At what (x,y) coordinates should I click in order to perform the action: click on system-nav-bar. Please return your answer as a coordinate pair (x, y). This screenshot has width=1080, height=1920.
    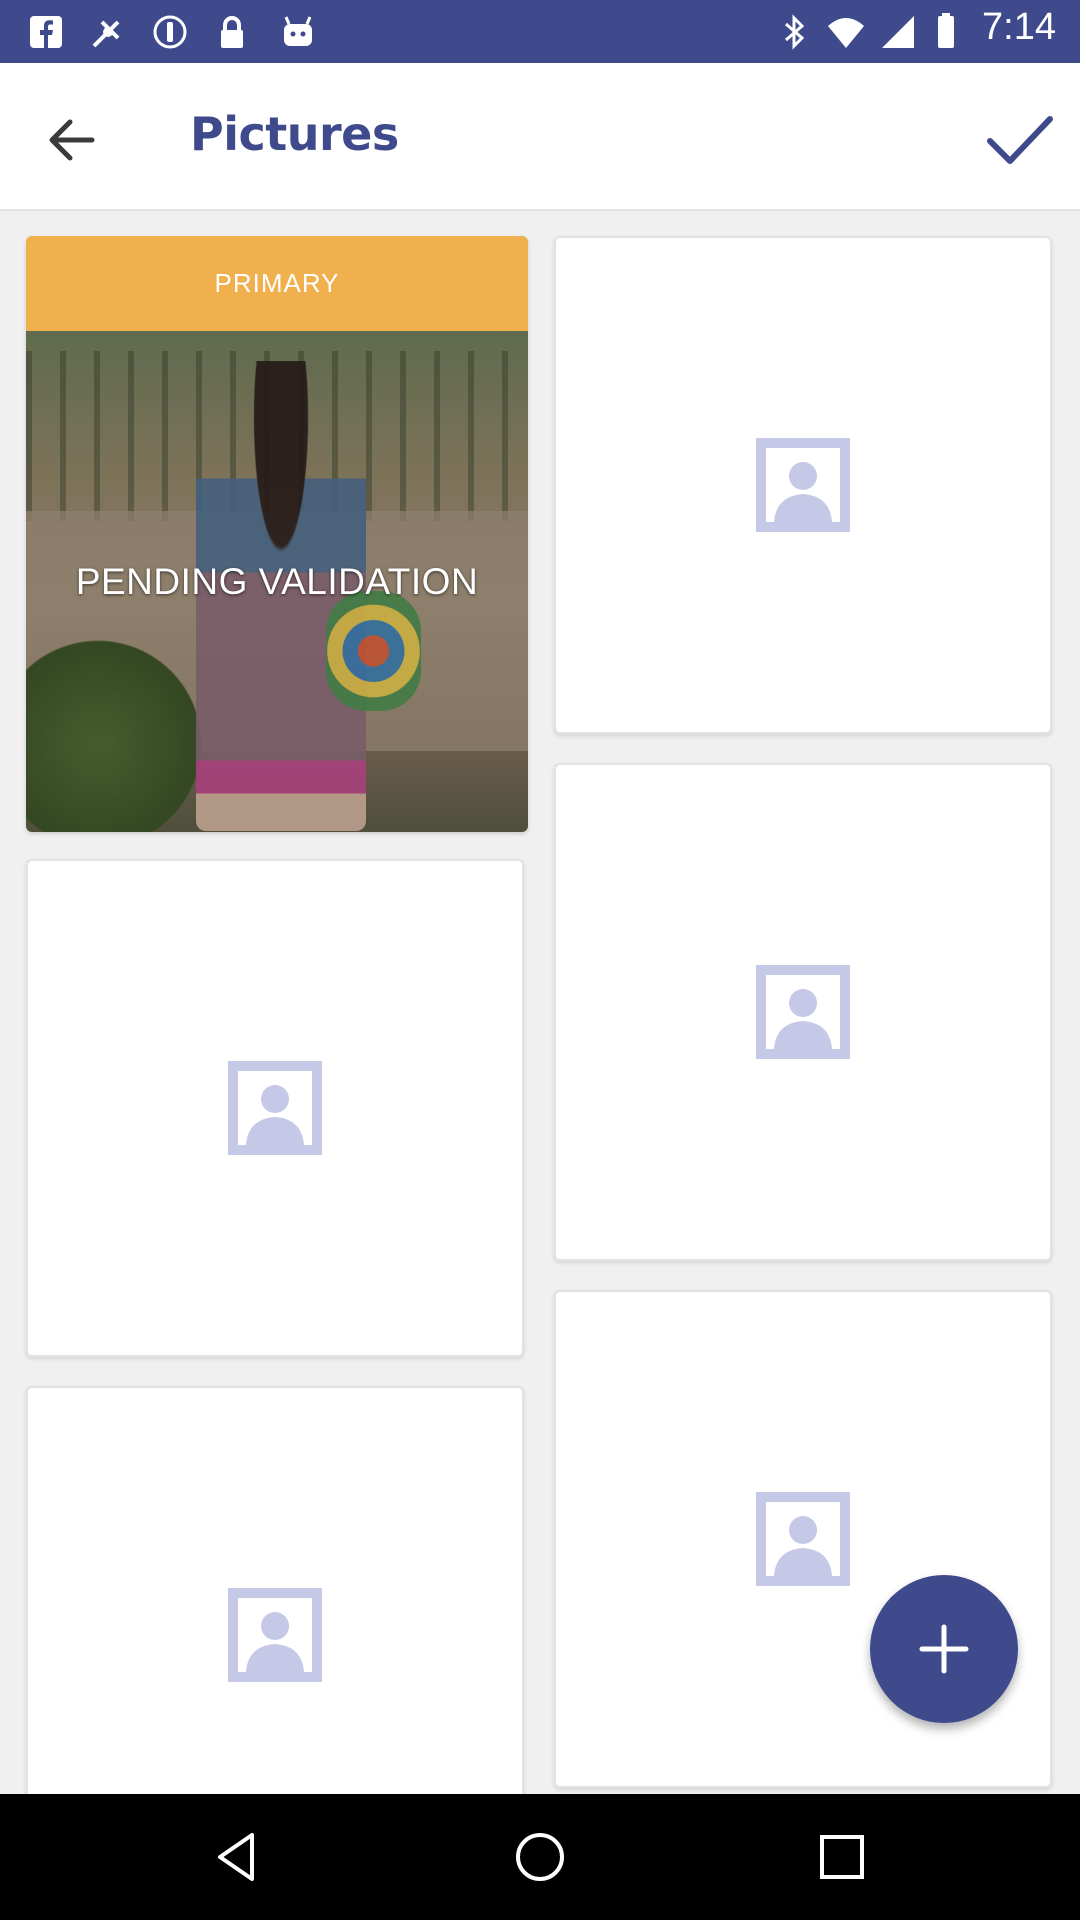
    Looking at the image, I should click on (540, 1857).